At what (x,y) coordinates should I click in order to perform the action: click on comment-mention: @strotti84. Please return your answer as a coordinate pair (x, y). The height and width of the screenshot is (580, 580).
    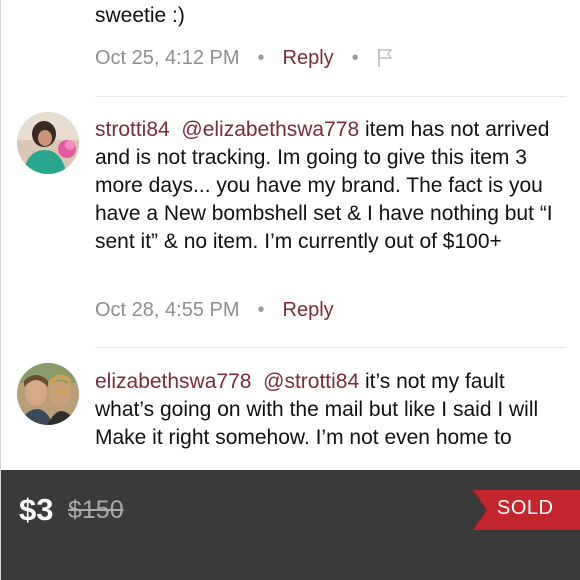
    Looking at the image, I should click on (311, 381).